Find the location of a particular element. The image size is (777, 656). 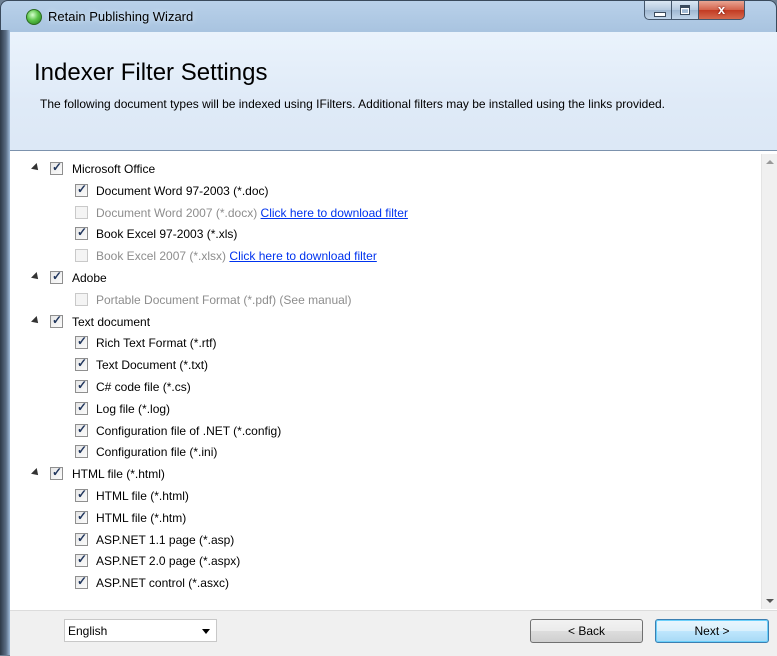

close-icon: x is located at coordinates (721, 9).